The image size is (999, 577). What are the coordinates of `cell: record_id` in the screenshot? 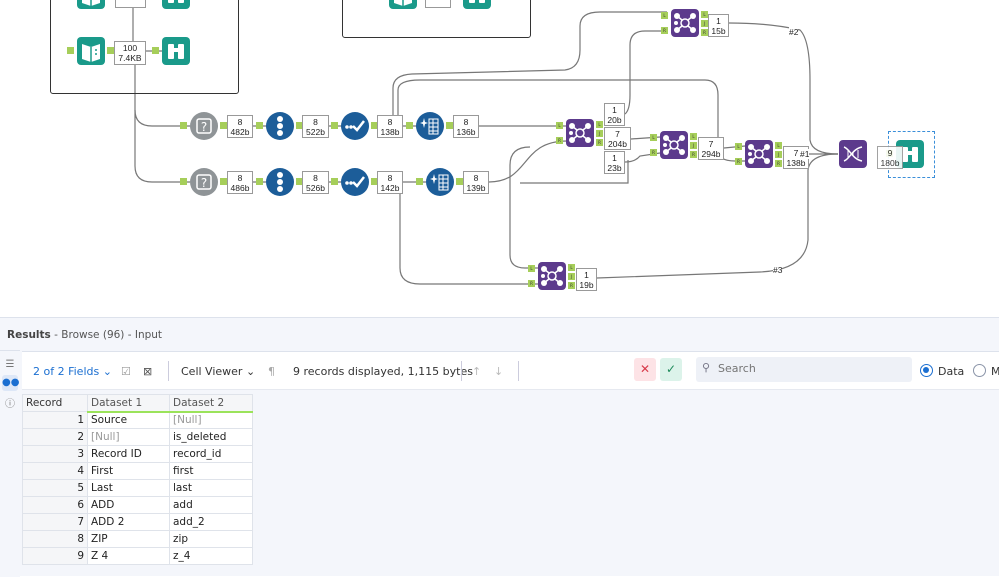 It's located at (211, 454).